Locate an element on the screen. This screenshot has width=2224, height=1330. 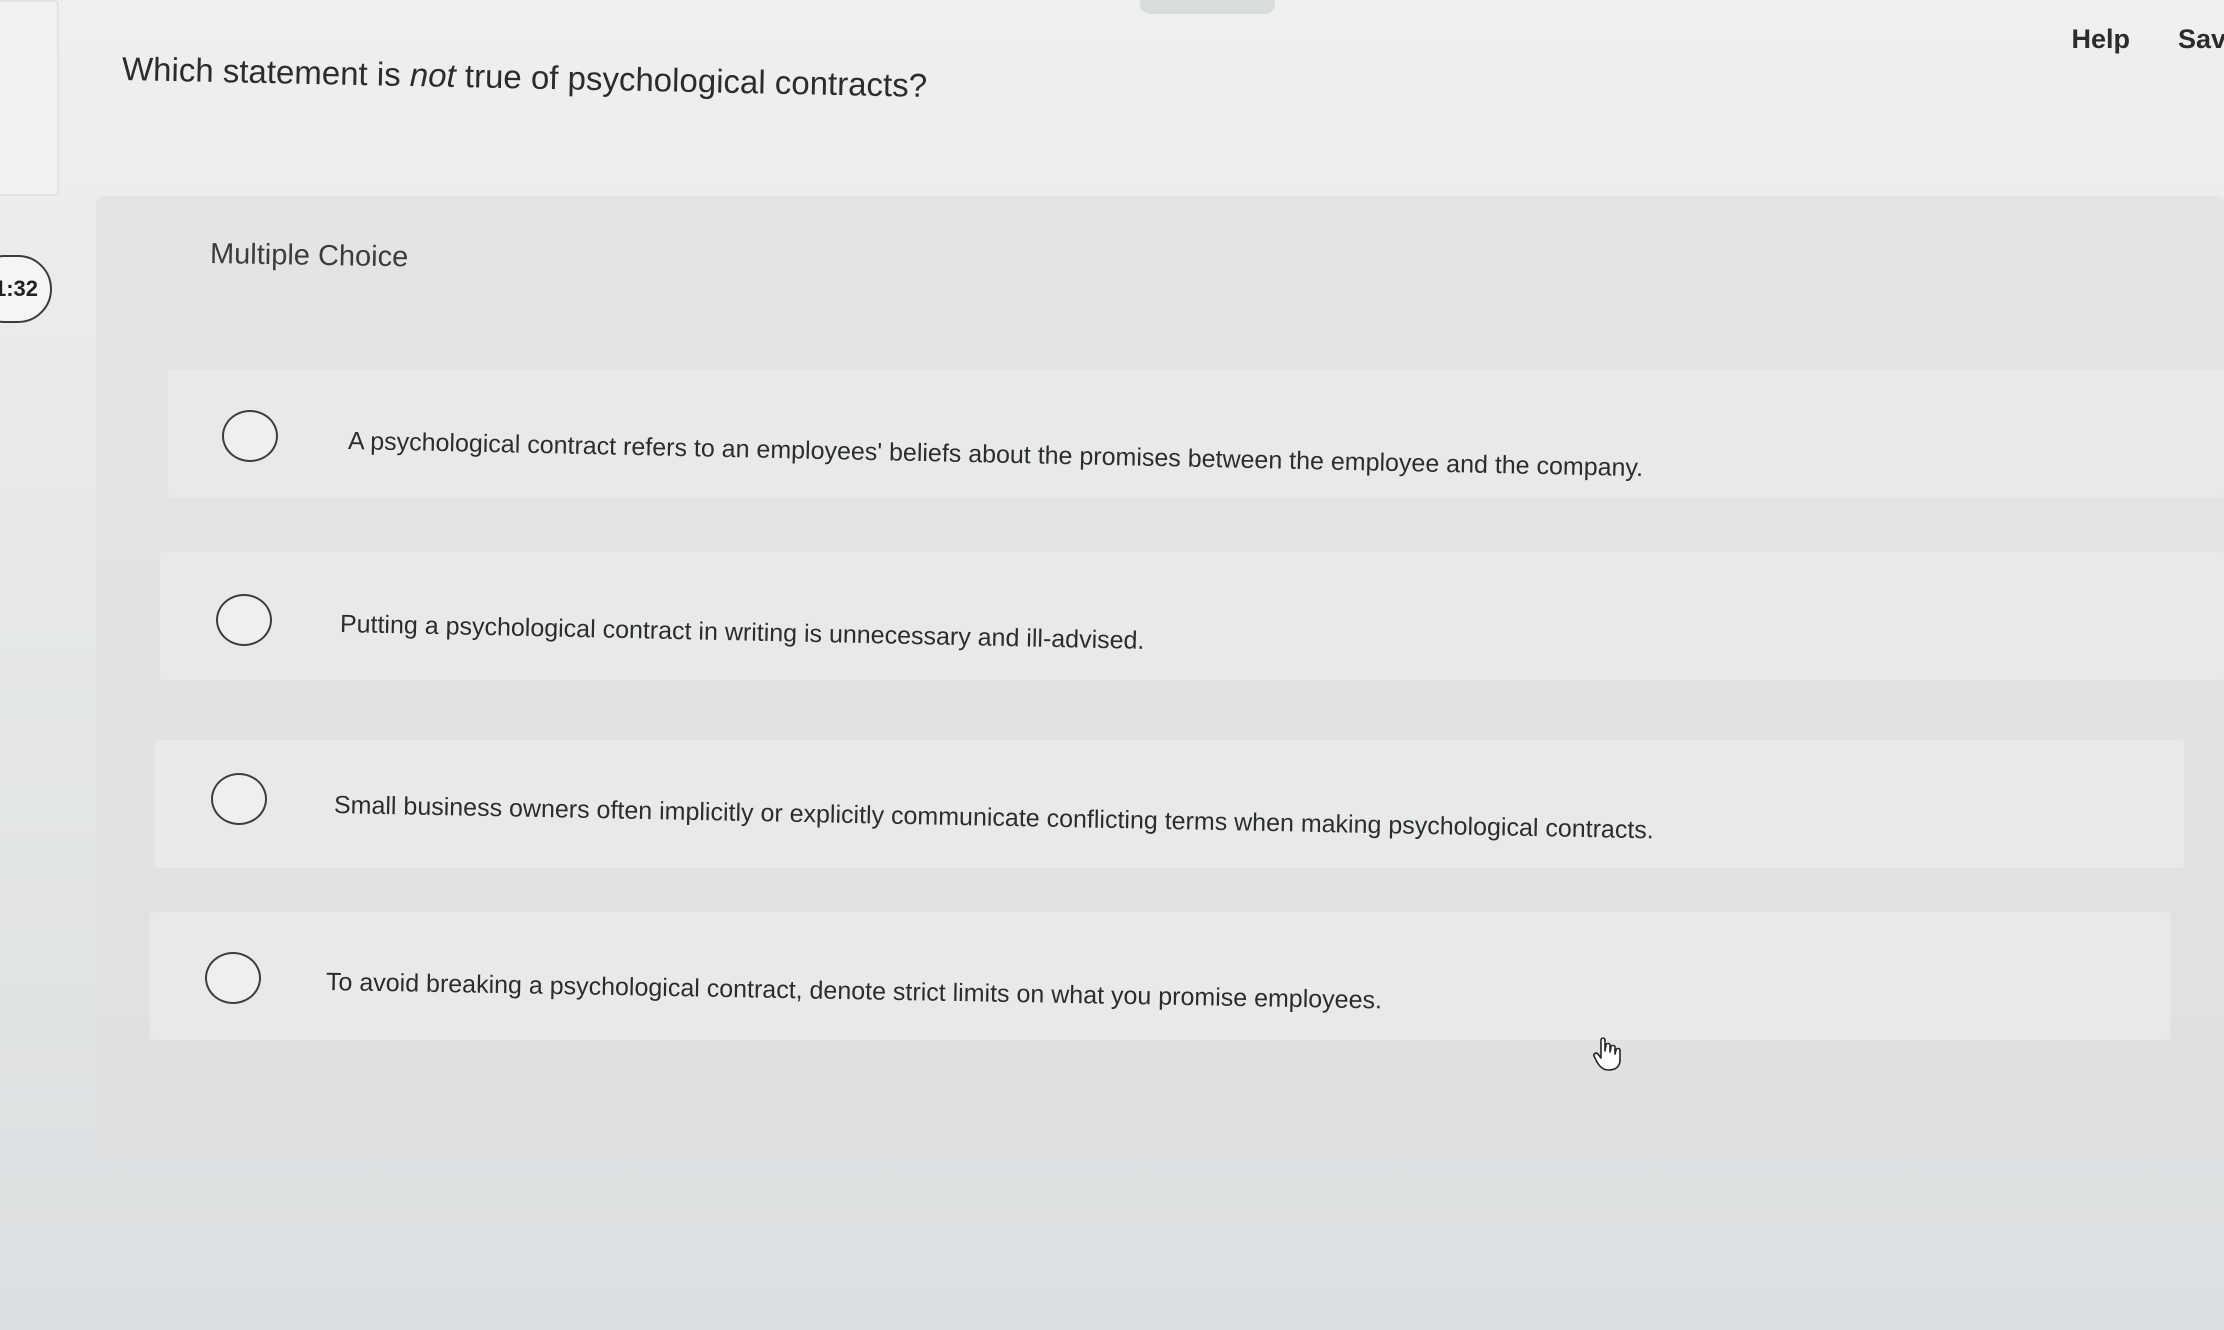
question-suffix: true of psychological contracts? is located at coordinates (691, 80).